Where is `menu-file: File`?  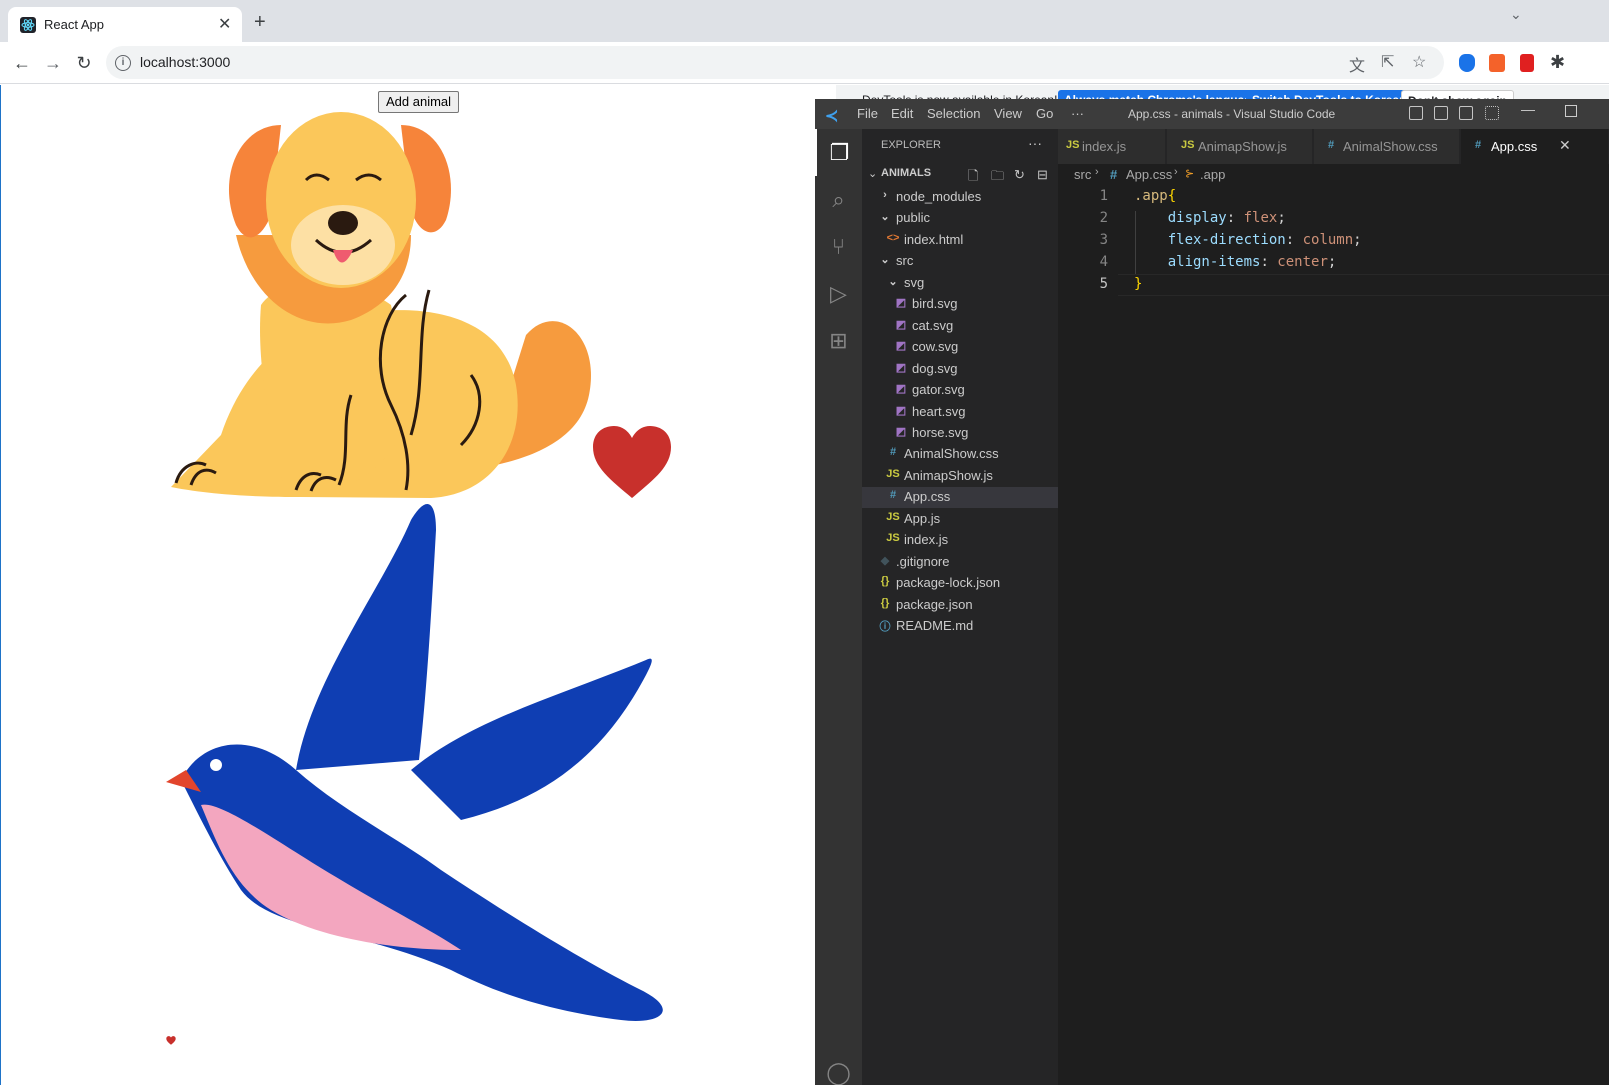 menu-file: File is located at coordinates (867, 113).